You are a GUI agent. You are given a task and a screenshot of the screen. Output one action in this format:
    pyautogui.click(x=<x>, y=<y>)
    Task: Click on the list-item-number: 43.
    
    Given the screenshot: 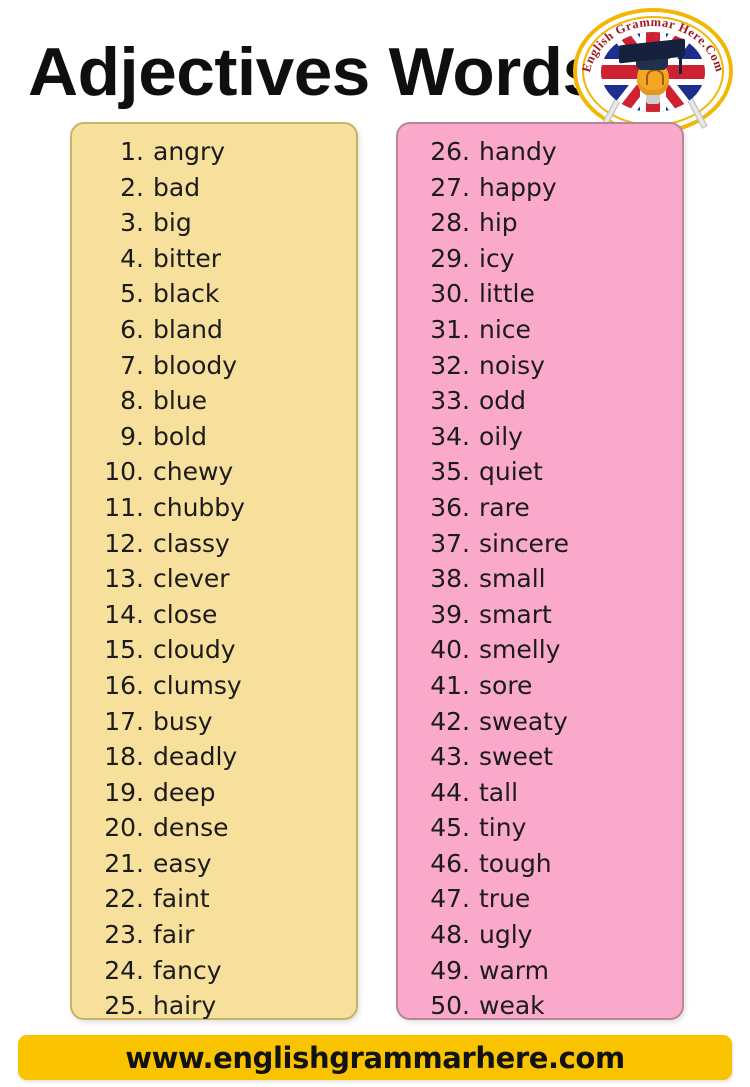 What is the action you would take?
    pyautogui.click(x=450, y=757)
    